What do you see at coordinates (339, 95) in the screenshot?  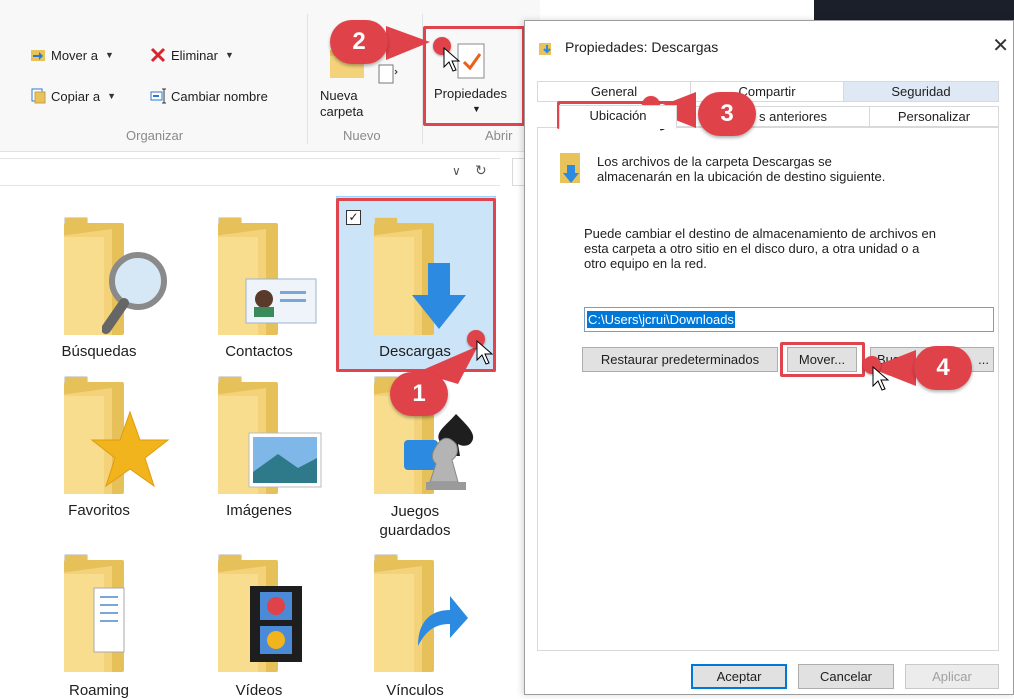 I see `new-folder-label-line1: Nueva` at bounding box center [339, 95].